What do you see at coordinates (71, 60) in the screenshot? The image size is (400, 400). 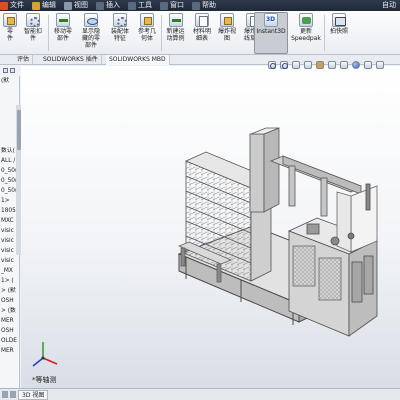 I see `tab-solidworks-addins: SOLIDWORKS 插件` at bounding box center [71, 60].